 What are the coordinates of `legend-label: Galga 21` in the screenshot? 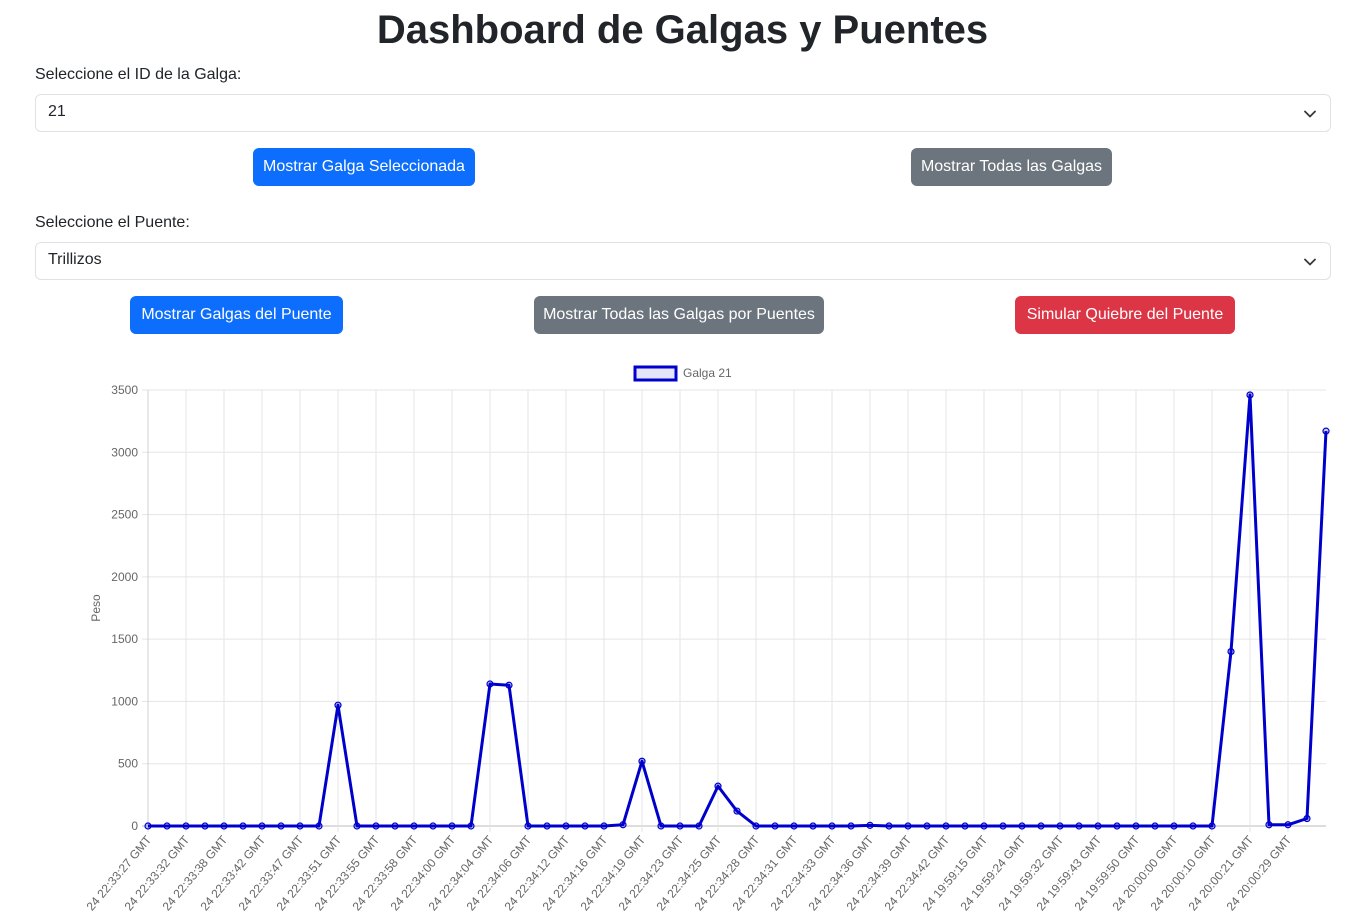 It's located at (707, 373).